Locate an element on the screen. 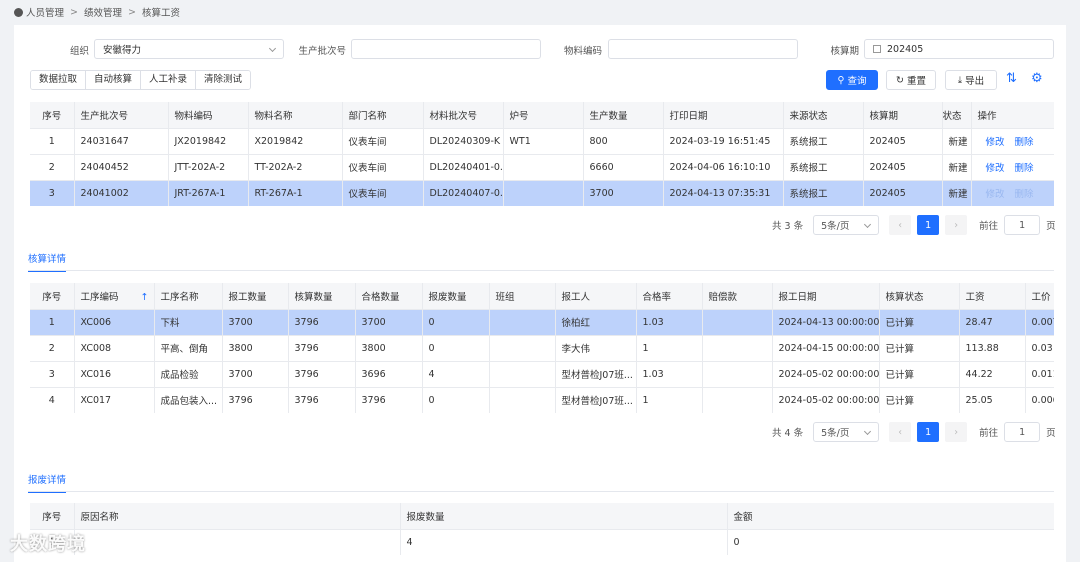 The image size is (1080, 562). tab-calc-detail: 核算详情 is located at coordinates (47, 261).